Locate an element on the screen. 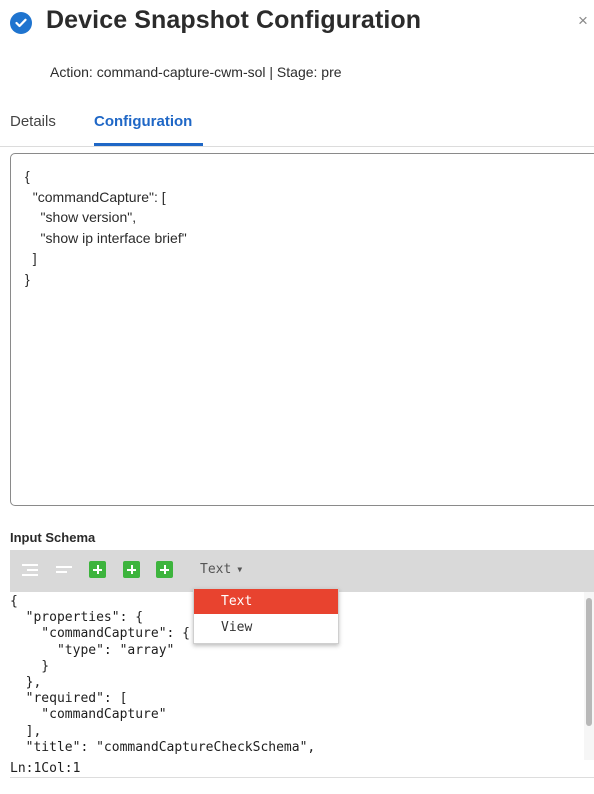 The image size is (594, 794). check-circle-icon is located at coordinates (21, 23).